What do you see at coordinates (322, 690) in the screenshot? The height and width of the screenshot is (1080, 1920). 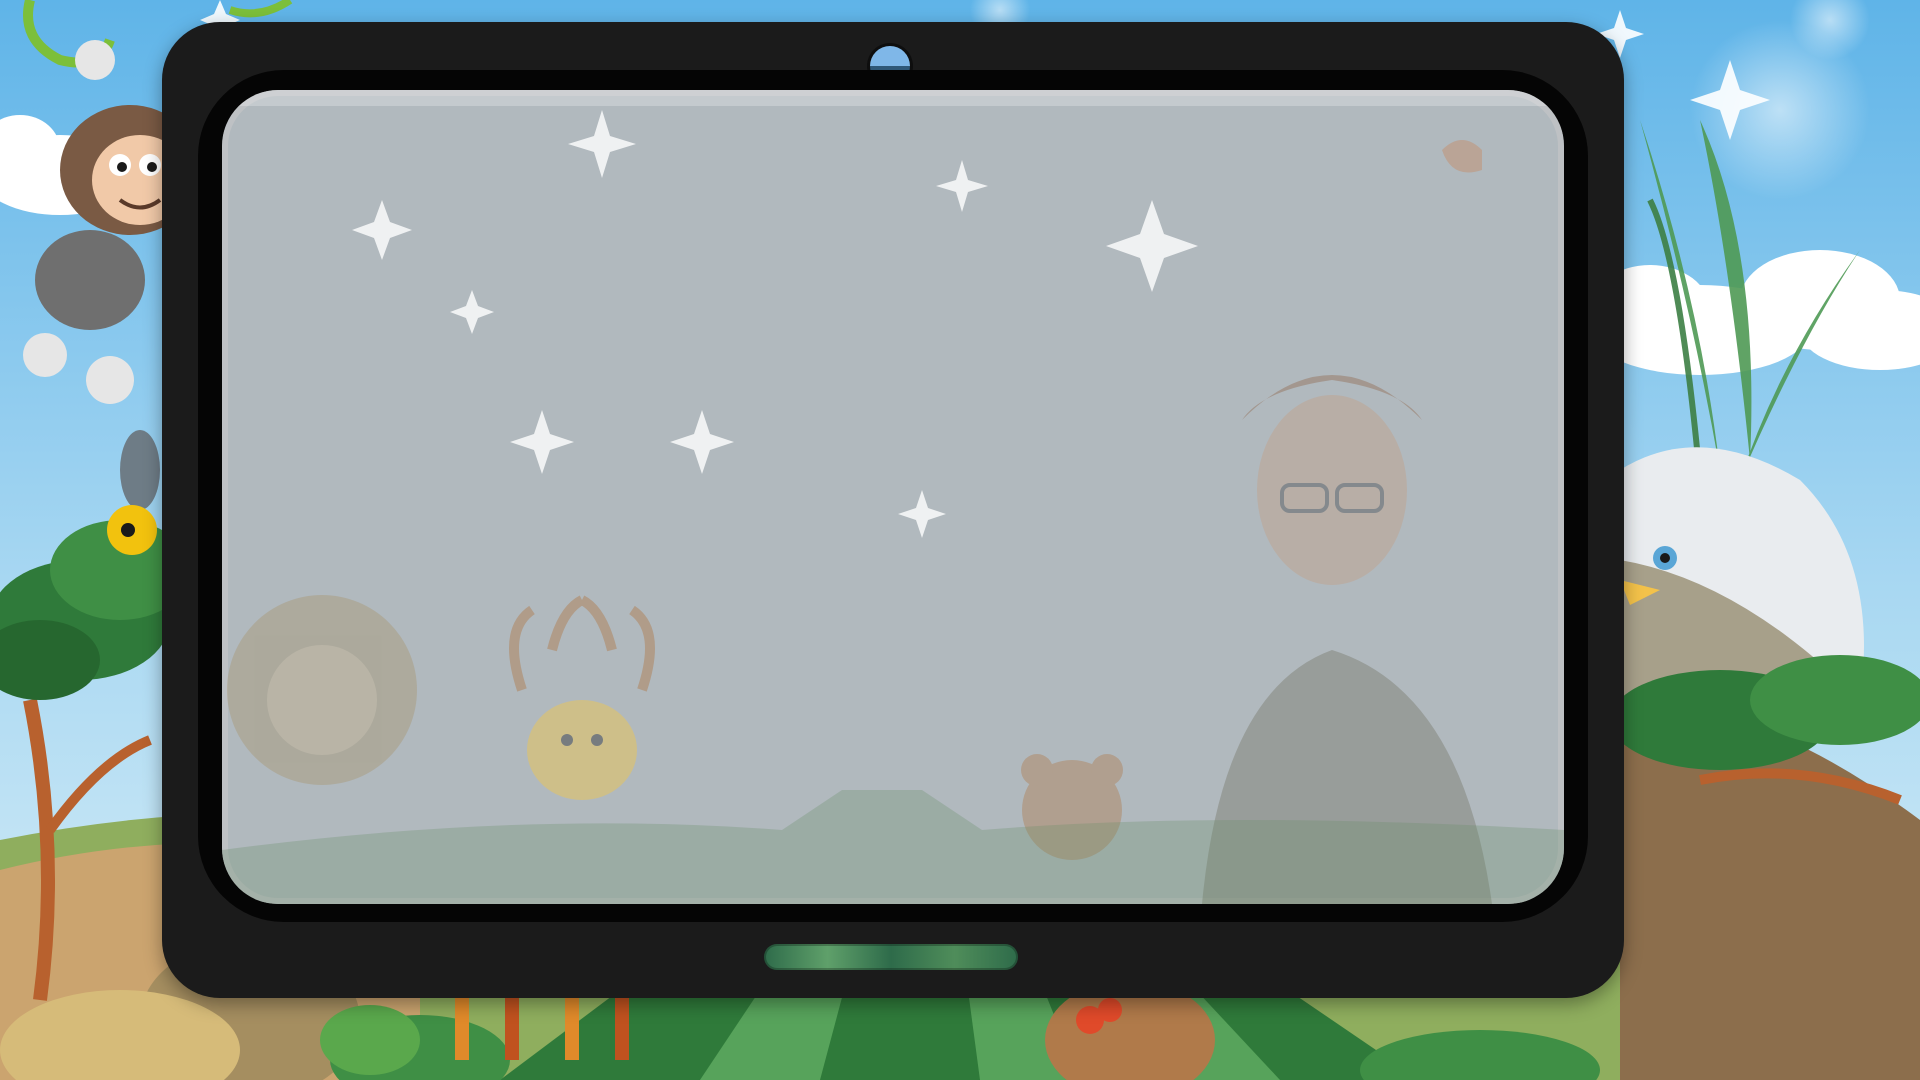 I see `lion-icon` at bounding box center [322, 690].